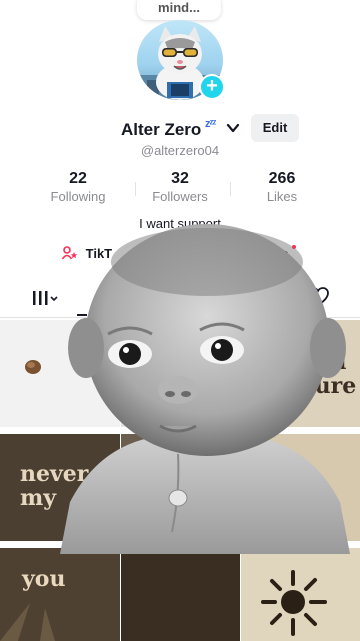  What do you see at coordinates (180, 196) in the screenshot?
I see `stat-label: Followers` at bounding box center [180, 196].